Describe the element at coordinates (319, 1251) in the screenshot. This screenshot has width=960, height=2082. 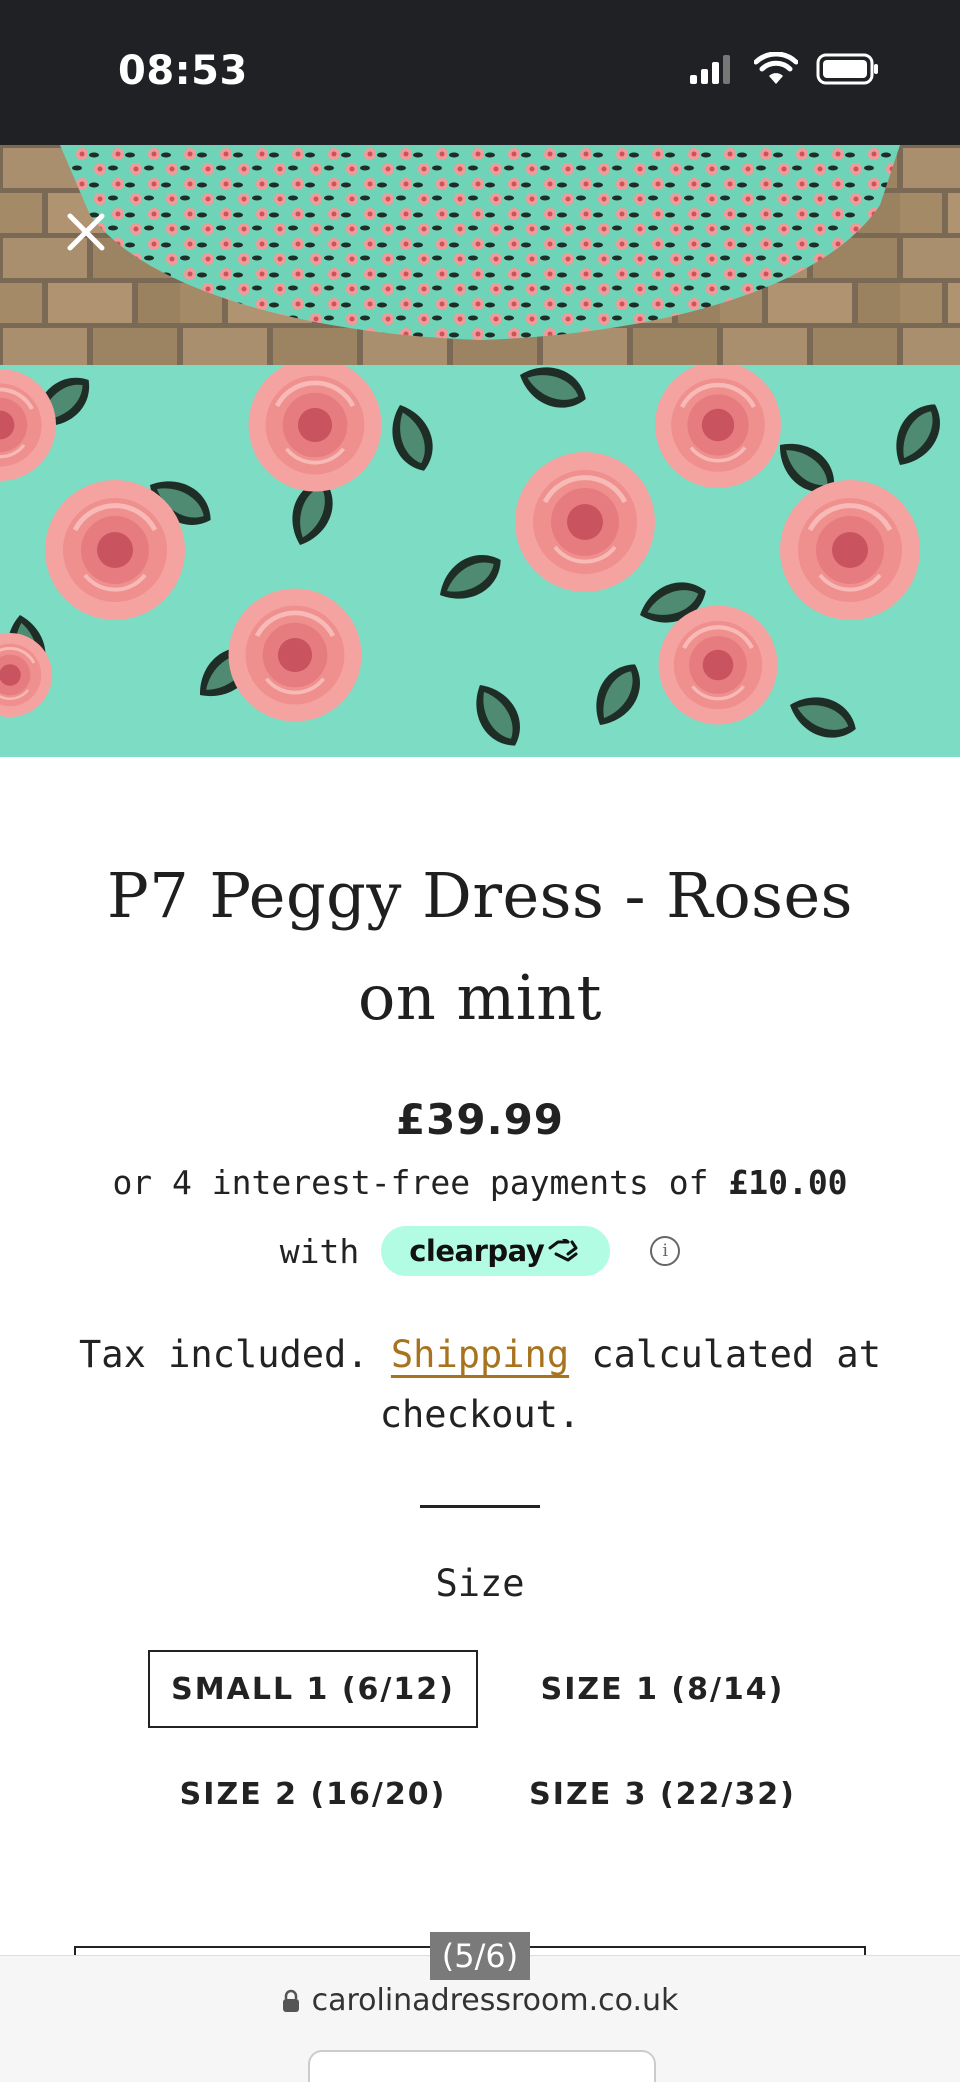
I see `with-text: with` at that location.